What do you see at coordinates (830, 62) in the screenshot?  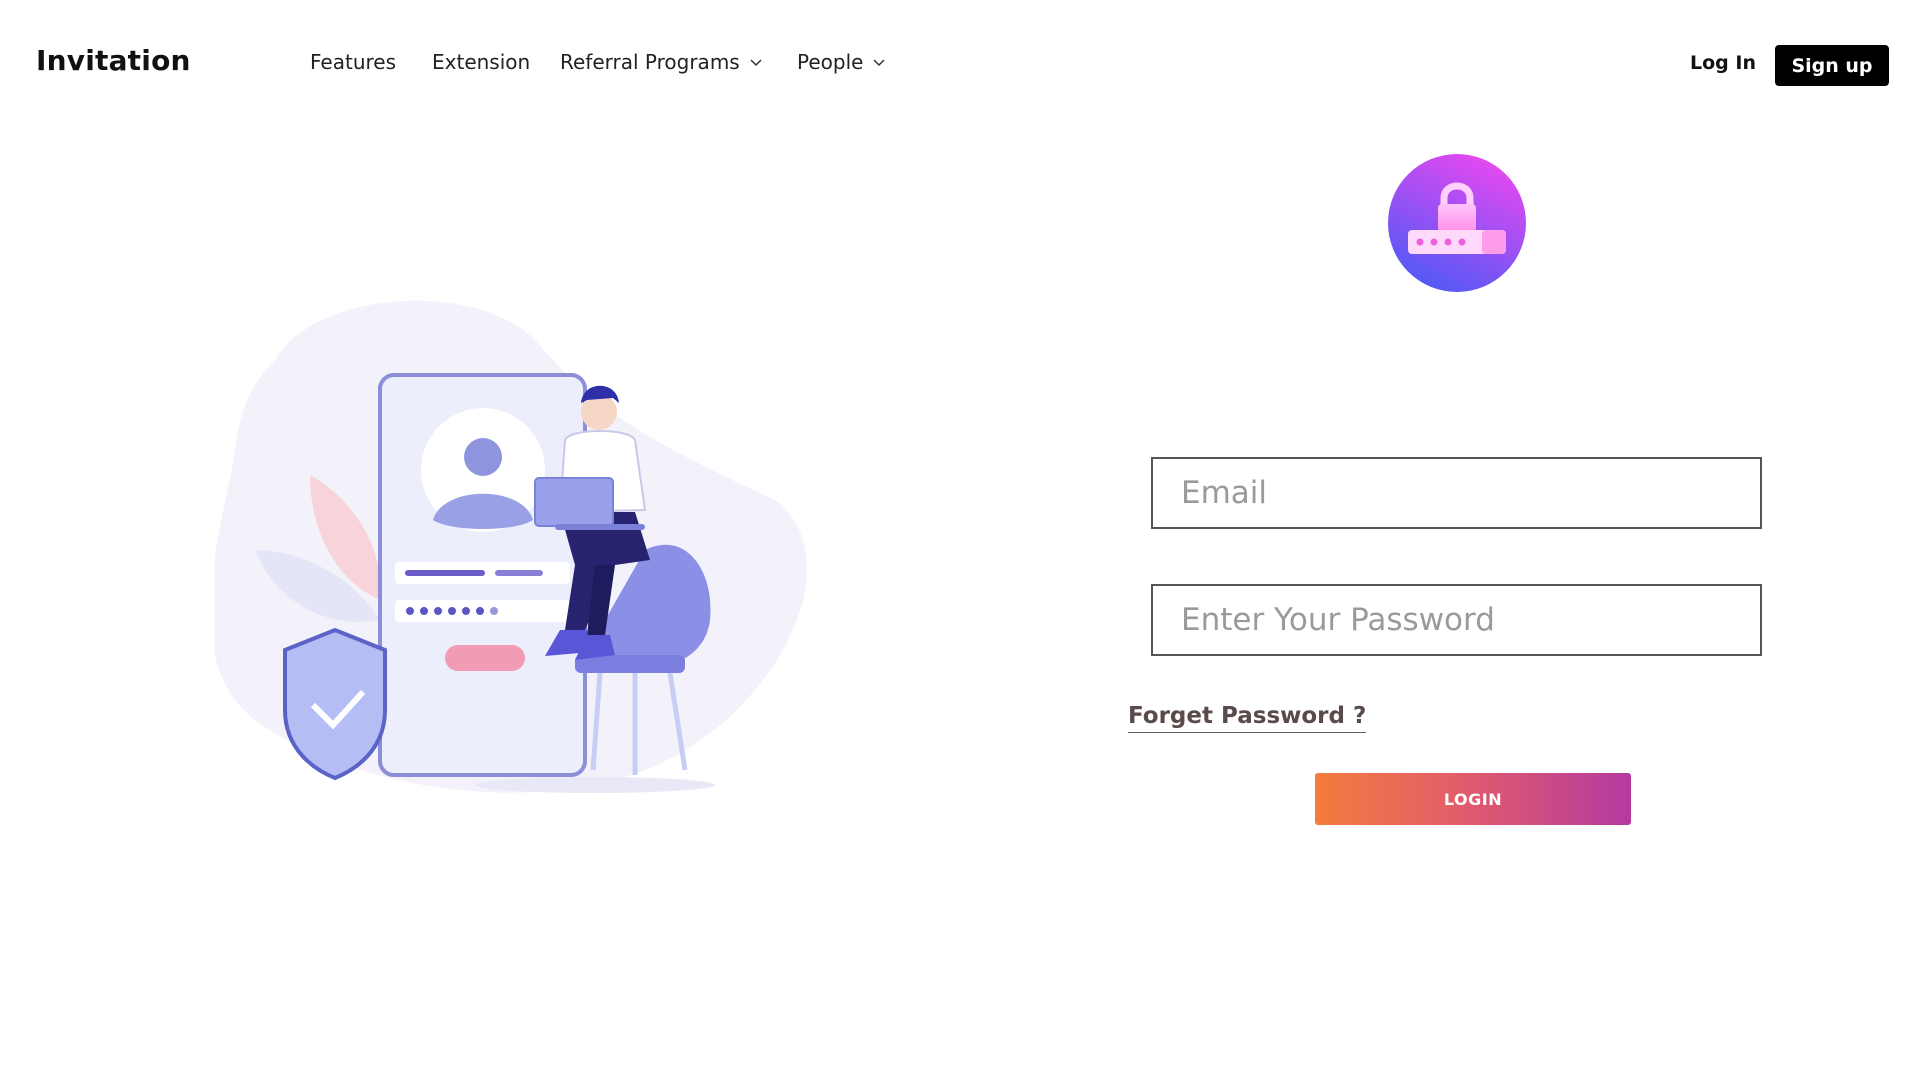 I see `nav-people-label: People` at bounding box center [830, 62].